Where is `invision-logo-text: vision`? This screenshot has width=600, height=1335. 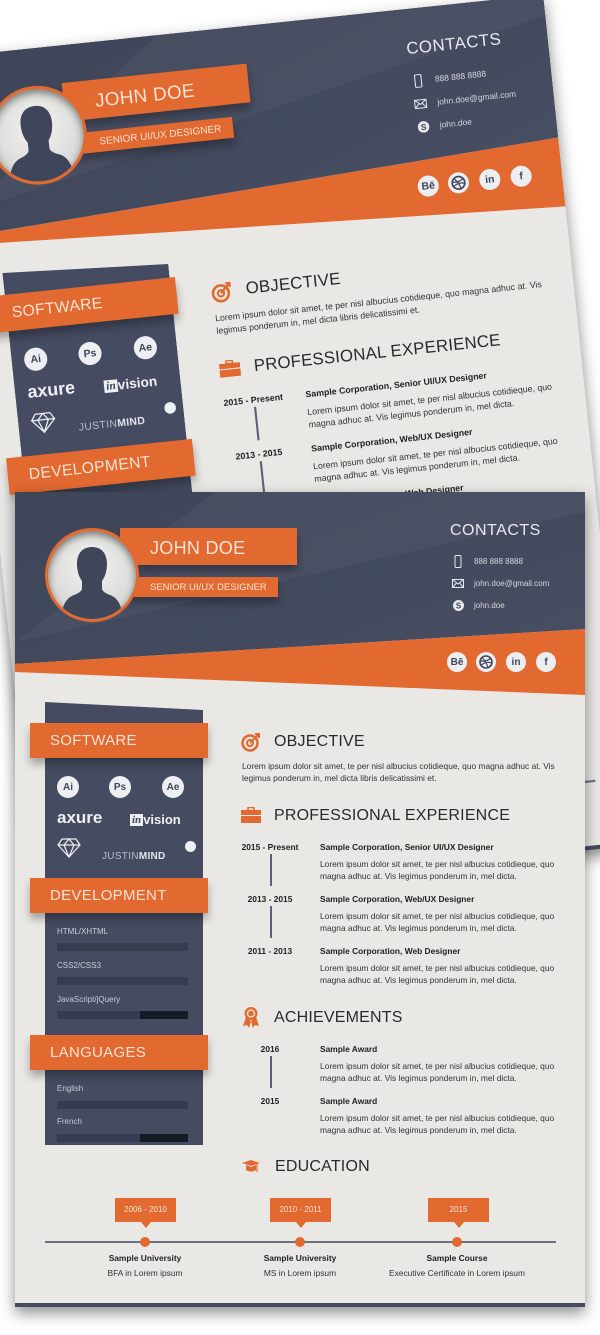
invision-logo-text: vision is located at coordinates (162, 819).